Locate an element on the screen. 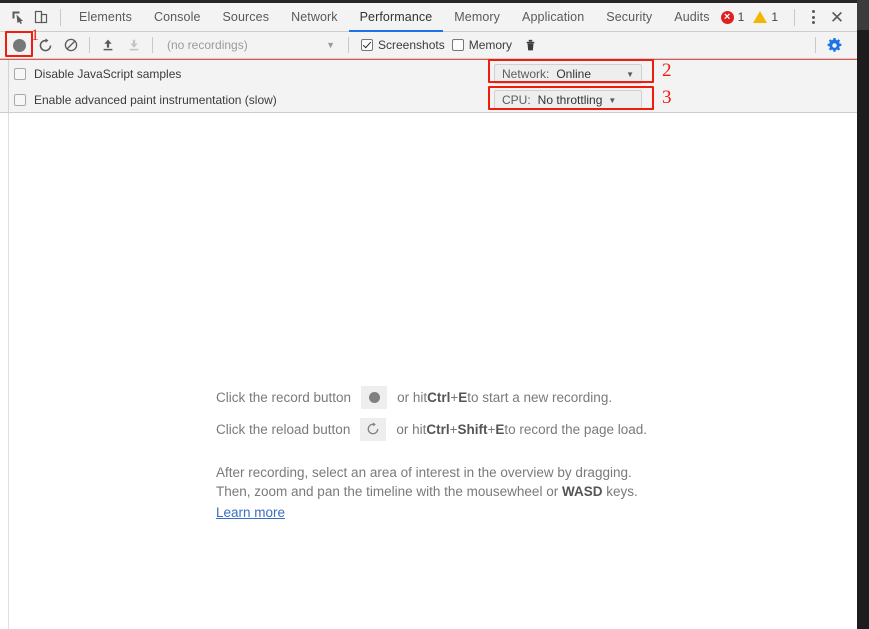  disable-js-samples-checkbox: Disable JavaScript samples is located at coordinates (97, 74).